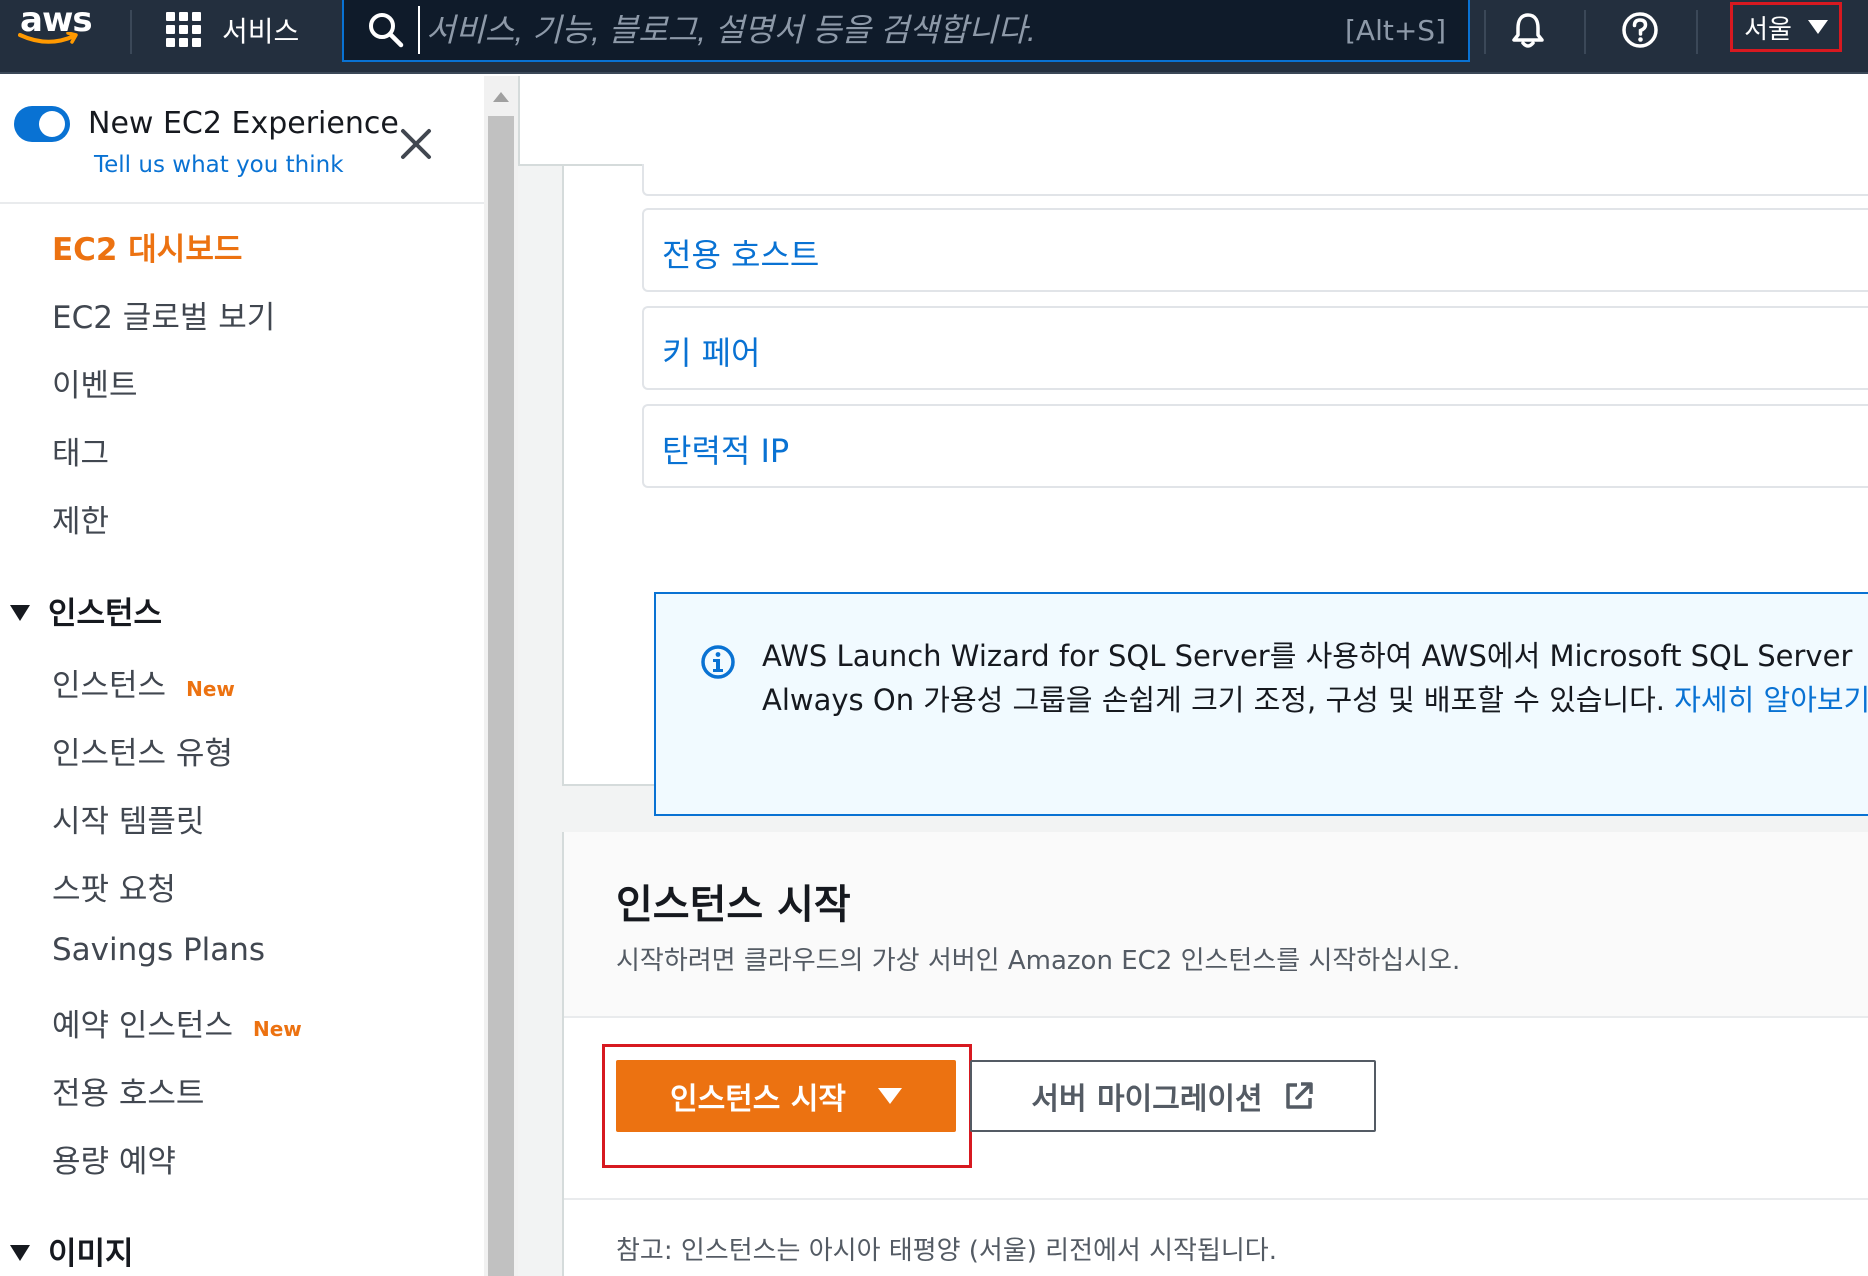  Describe the element at coordinates (501, 97) in the screenshot. I see `scroll-up-arrow-icon` at that location.